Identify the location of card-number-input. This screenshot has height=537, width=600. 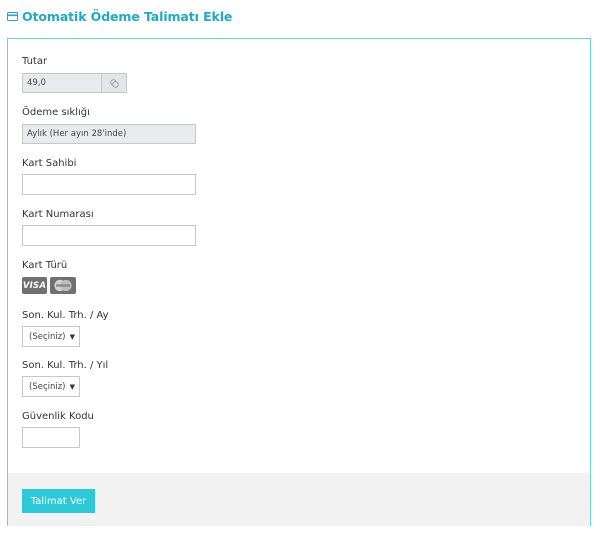
(109, 235).